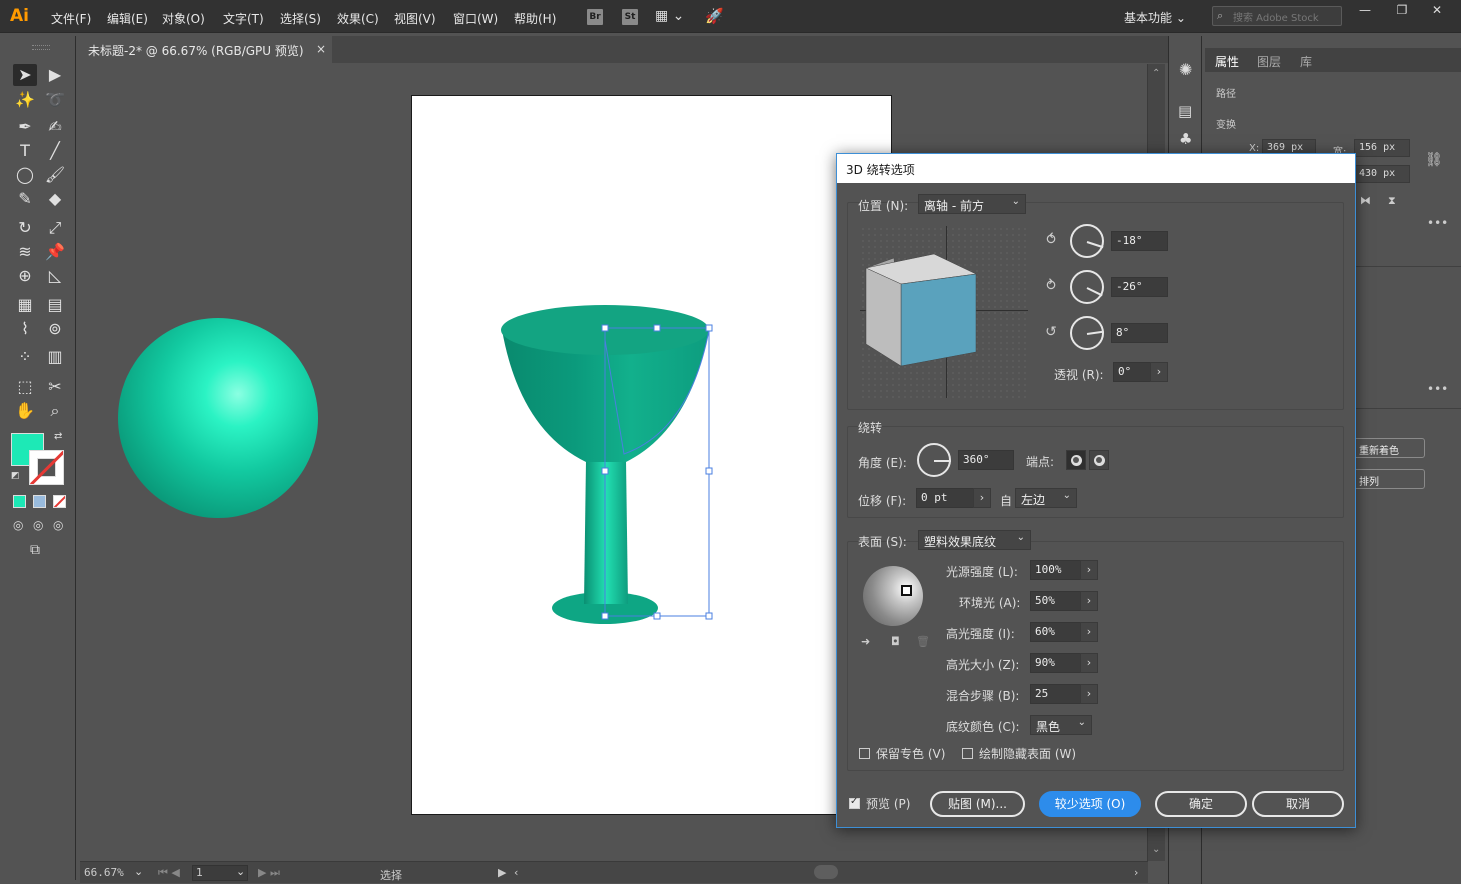 Image resolution: width=1461 pixels, height=884 pixels. What do you see at coordinates (967, 753) in the screenshot?
I see `draw-hidden-faces-checkbox` at bounding box center [967, 753].